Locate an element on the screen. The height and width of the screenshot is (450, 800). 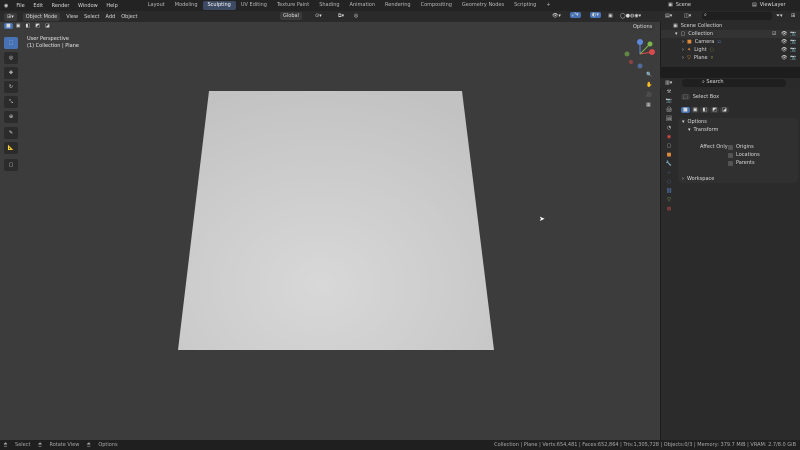
select-new-icon: ■ is located at coordinates (8, 26).